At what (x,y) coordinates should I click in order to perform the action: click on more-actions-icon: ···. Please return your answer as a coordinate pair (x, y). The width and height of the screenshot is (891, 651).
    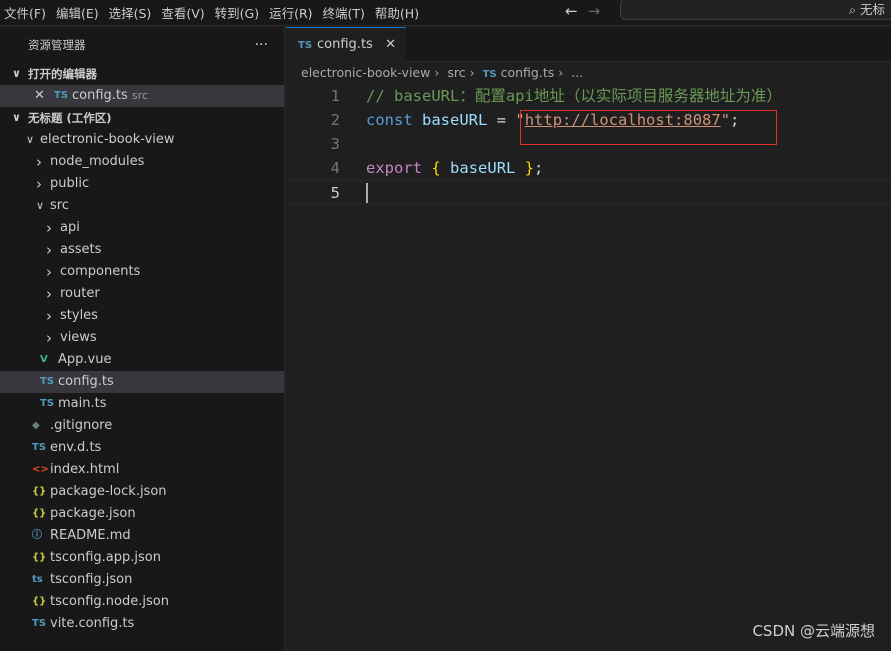
    Looking at the image, I should click on (261, 45).